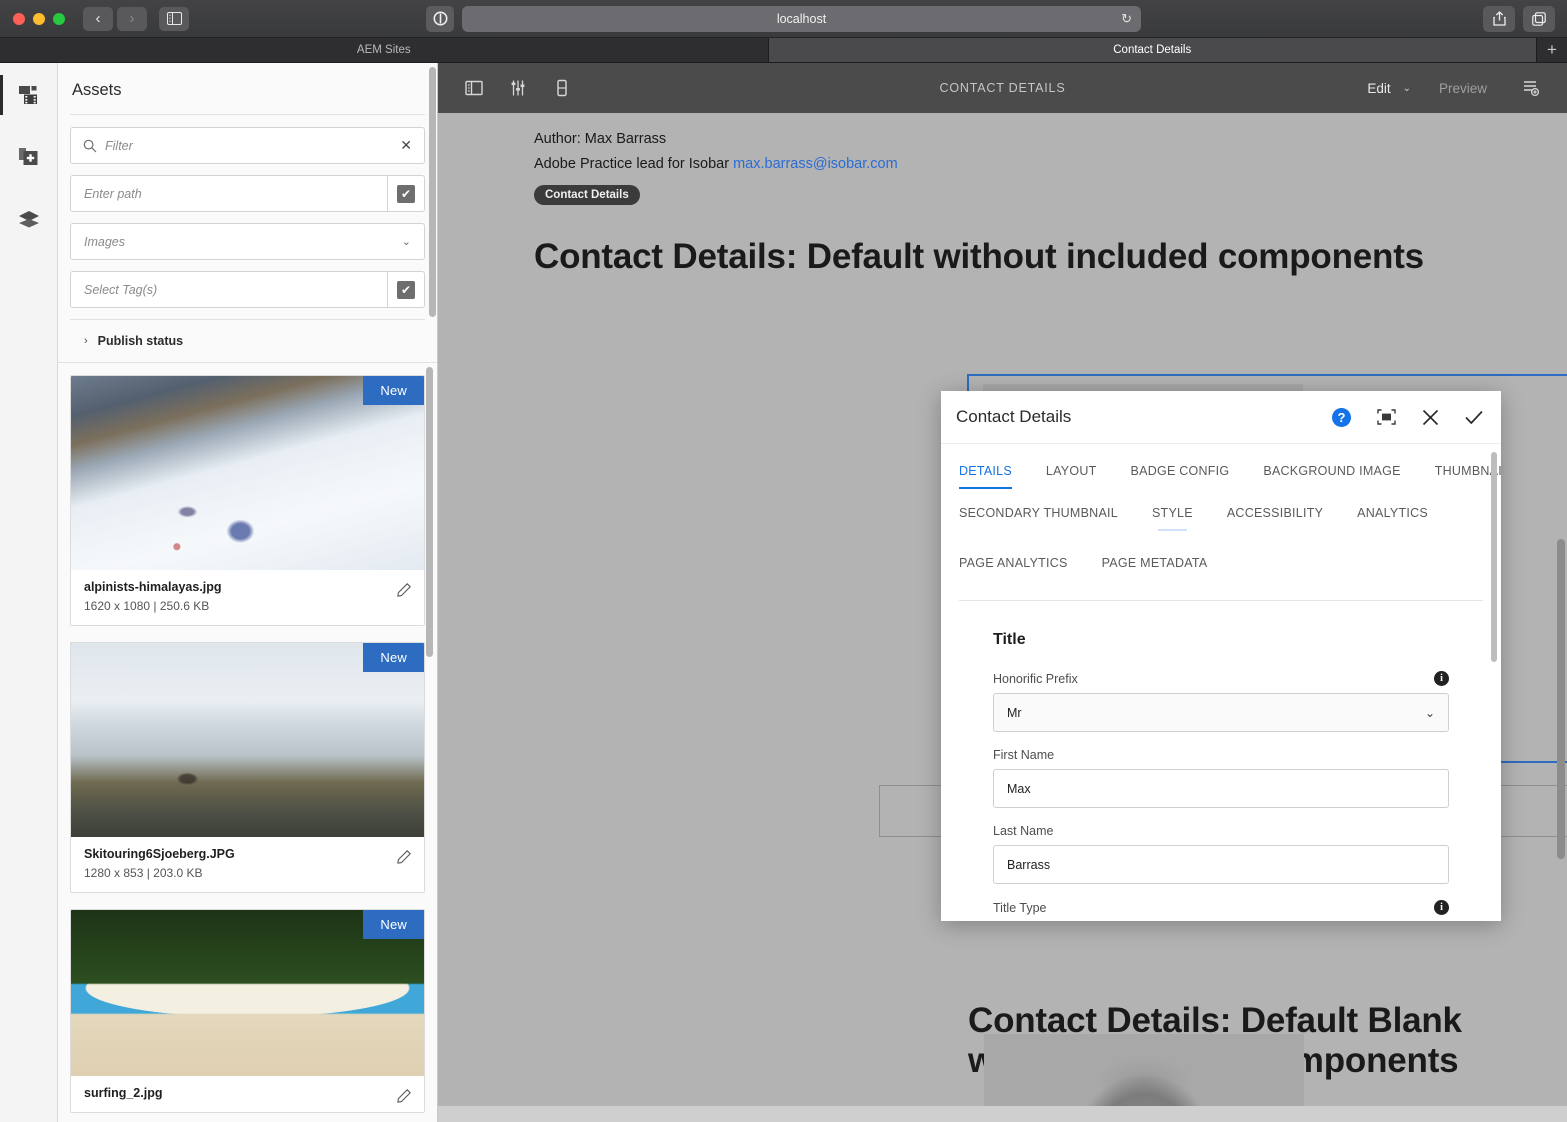 Image resolution: width=1567 pixels, height=1122 pixels. Describe the element at coordinates (1539, 18) in the screenshot. I see `tab-overview-icon` at that location.